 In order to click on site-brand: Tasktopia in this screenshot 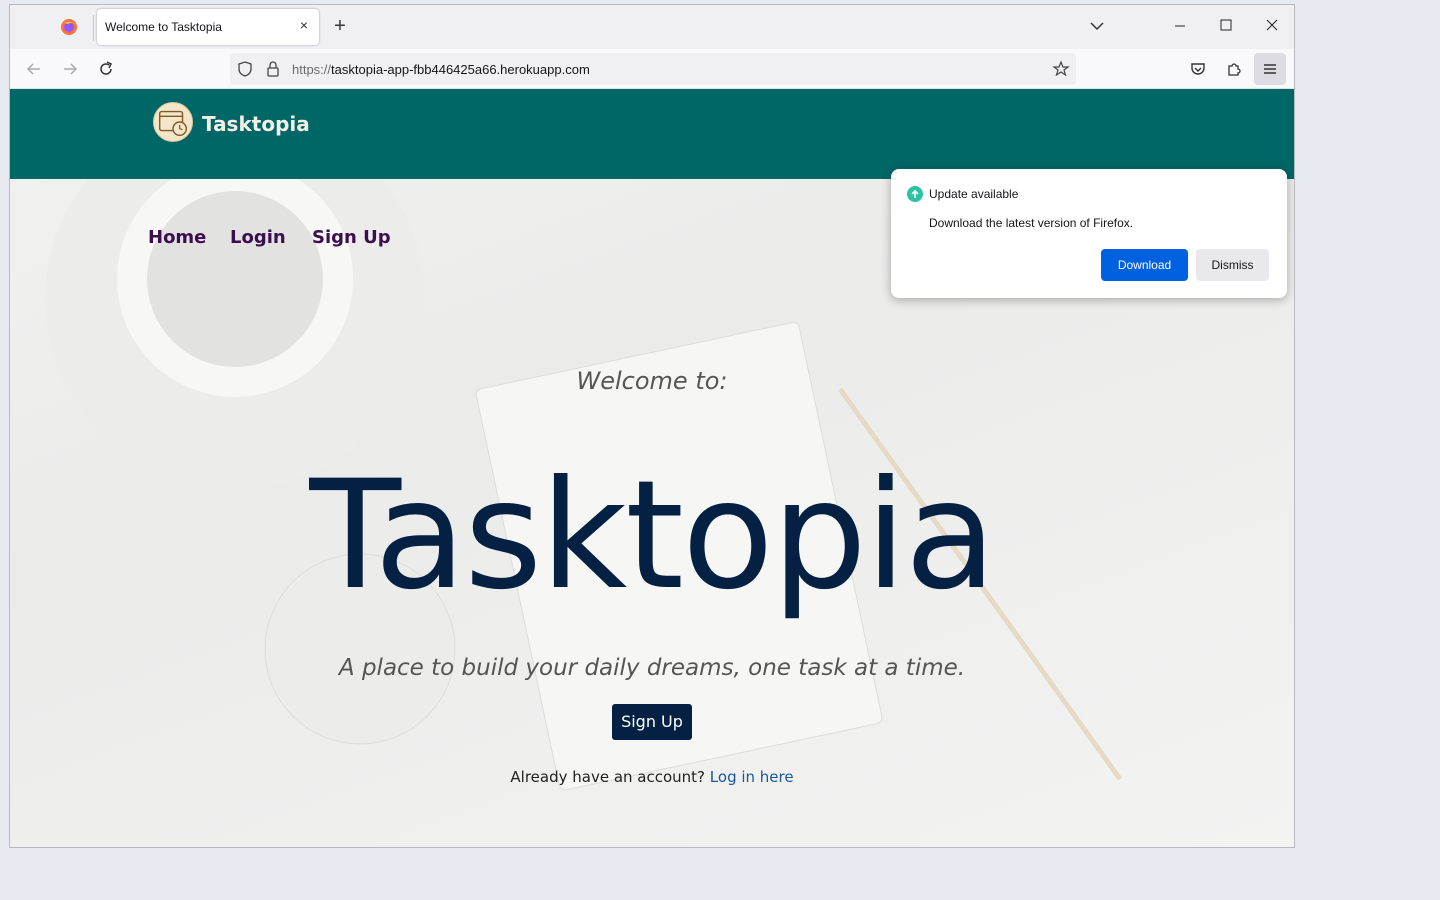, I will do `click(256, 124)`.